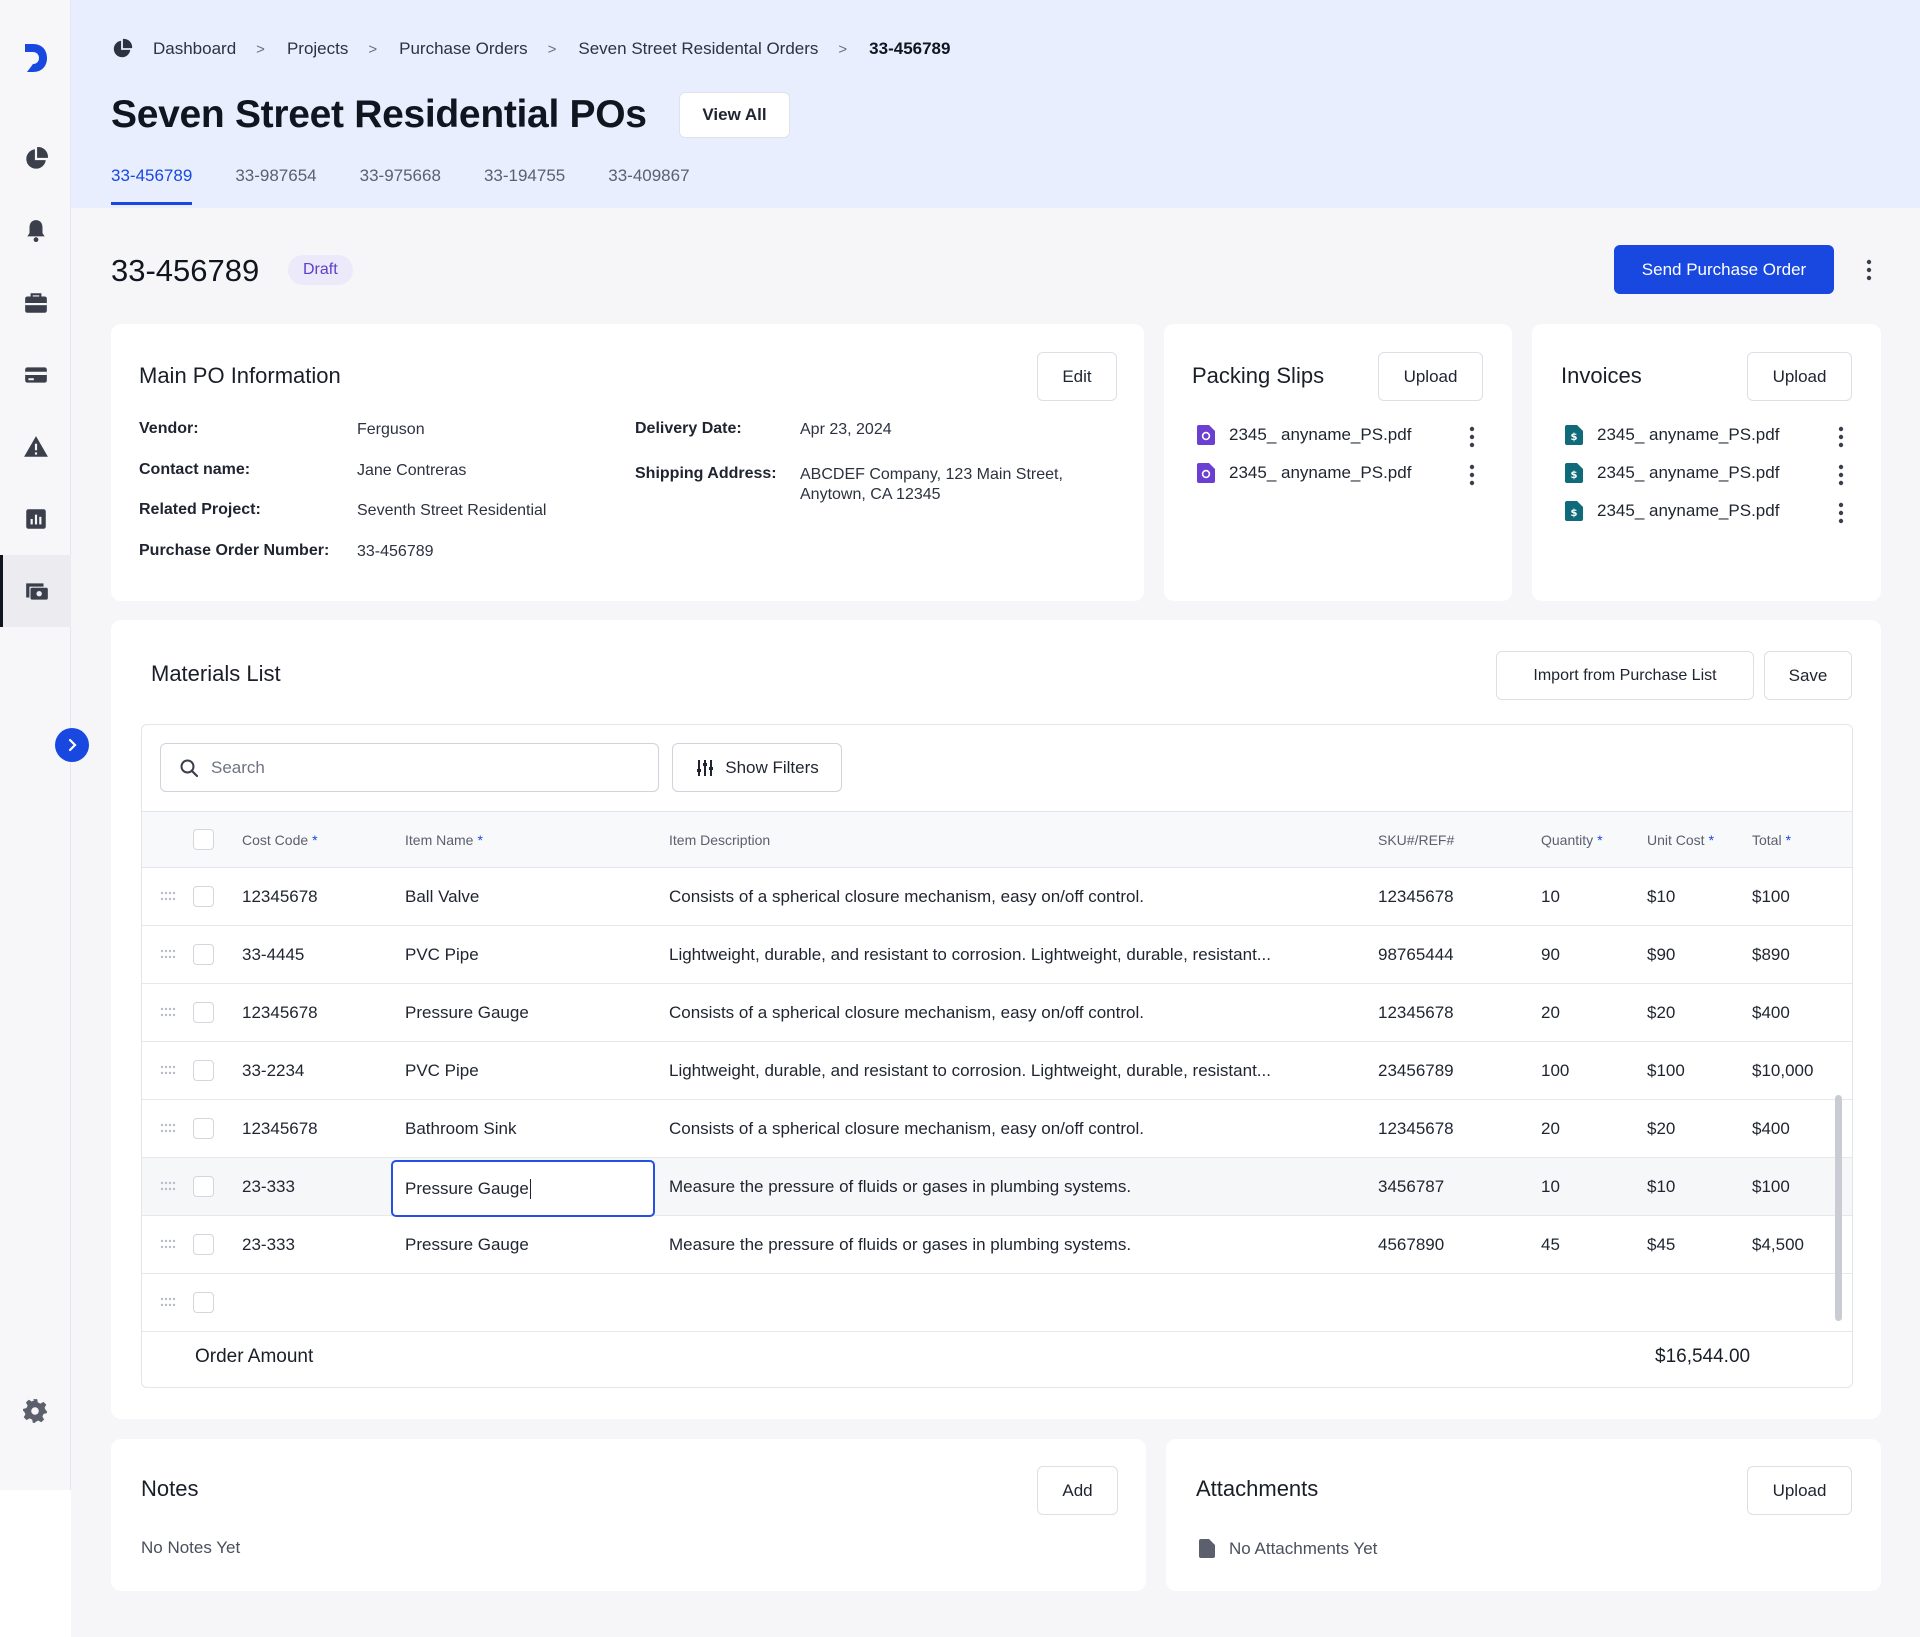 Image resolution: width=1920 pixels, height=1637 pixels. Describe the element at coordinates (1411, 1245) in the screenshot. I see `sku-cell: 4567890` at that location.